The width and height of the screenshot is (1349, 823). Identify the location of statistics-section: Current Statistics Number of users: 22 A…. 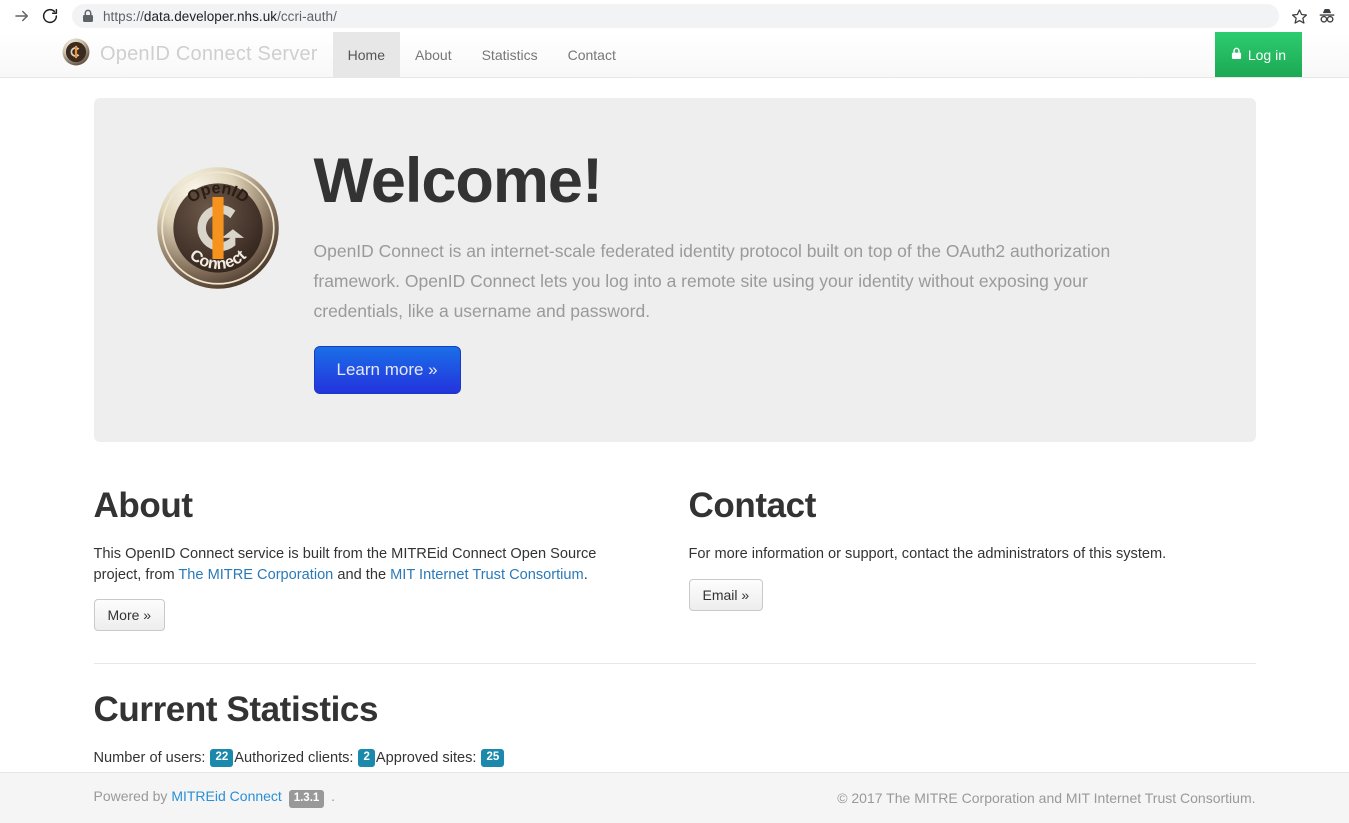
(675, 729).